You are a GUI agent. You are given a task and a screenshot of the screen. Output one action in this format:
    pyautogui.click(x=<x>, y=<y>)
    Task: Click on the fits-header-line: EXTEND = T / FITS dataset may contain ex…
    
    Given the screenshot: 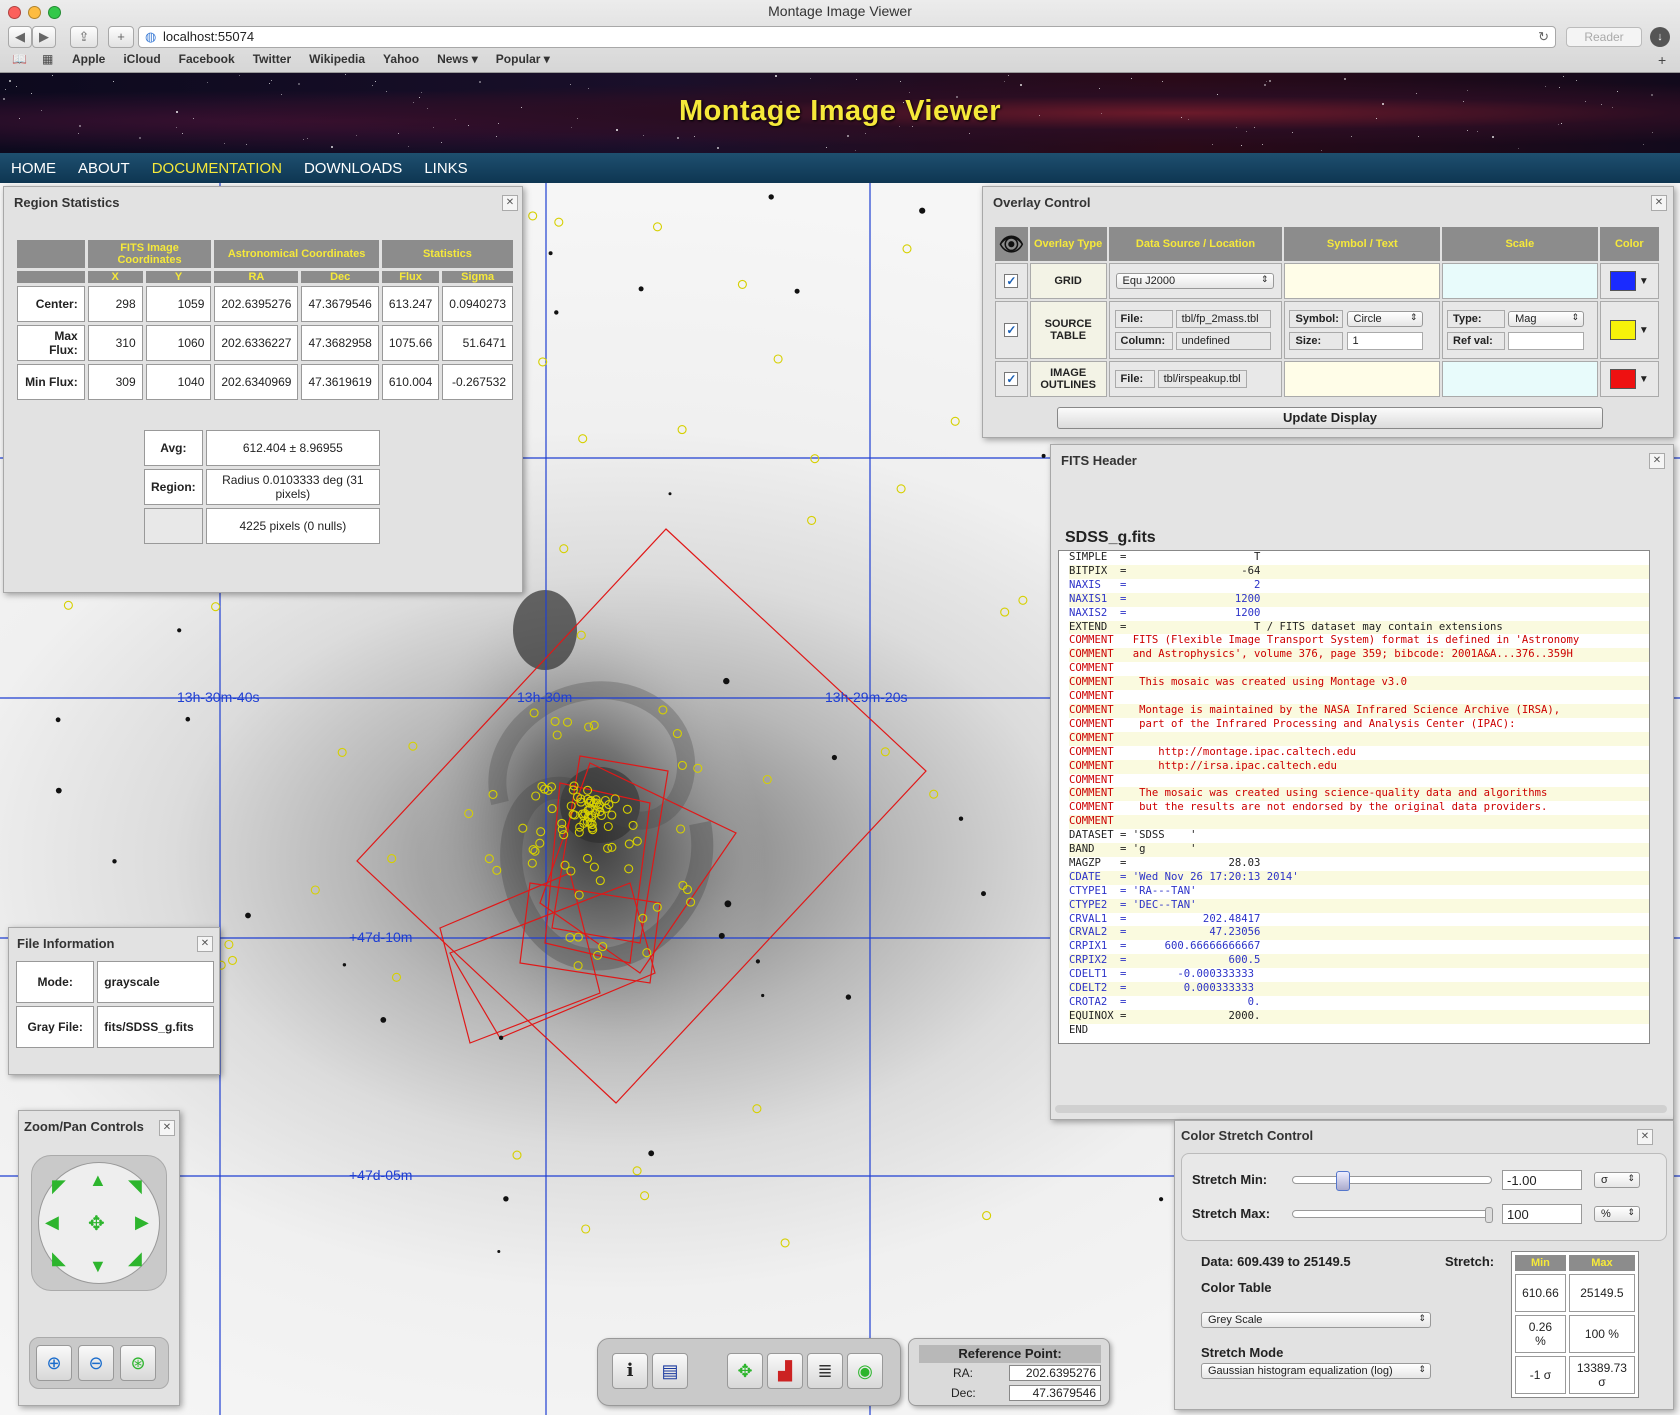 What is the action you would take?
    pyautogui.click(x=1359, y=627)
    